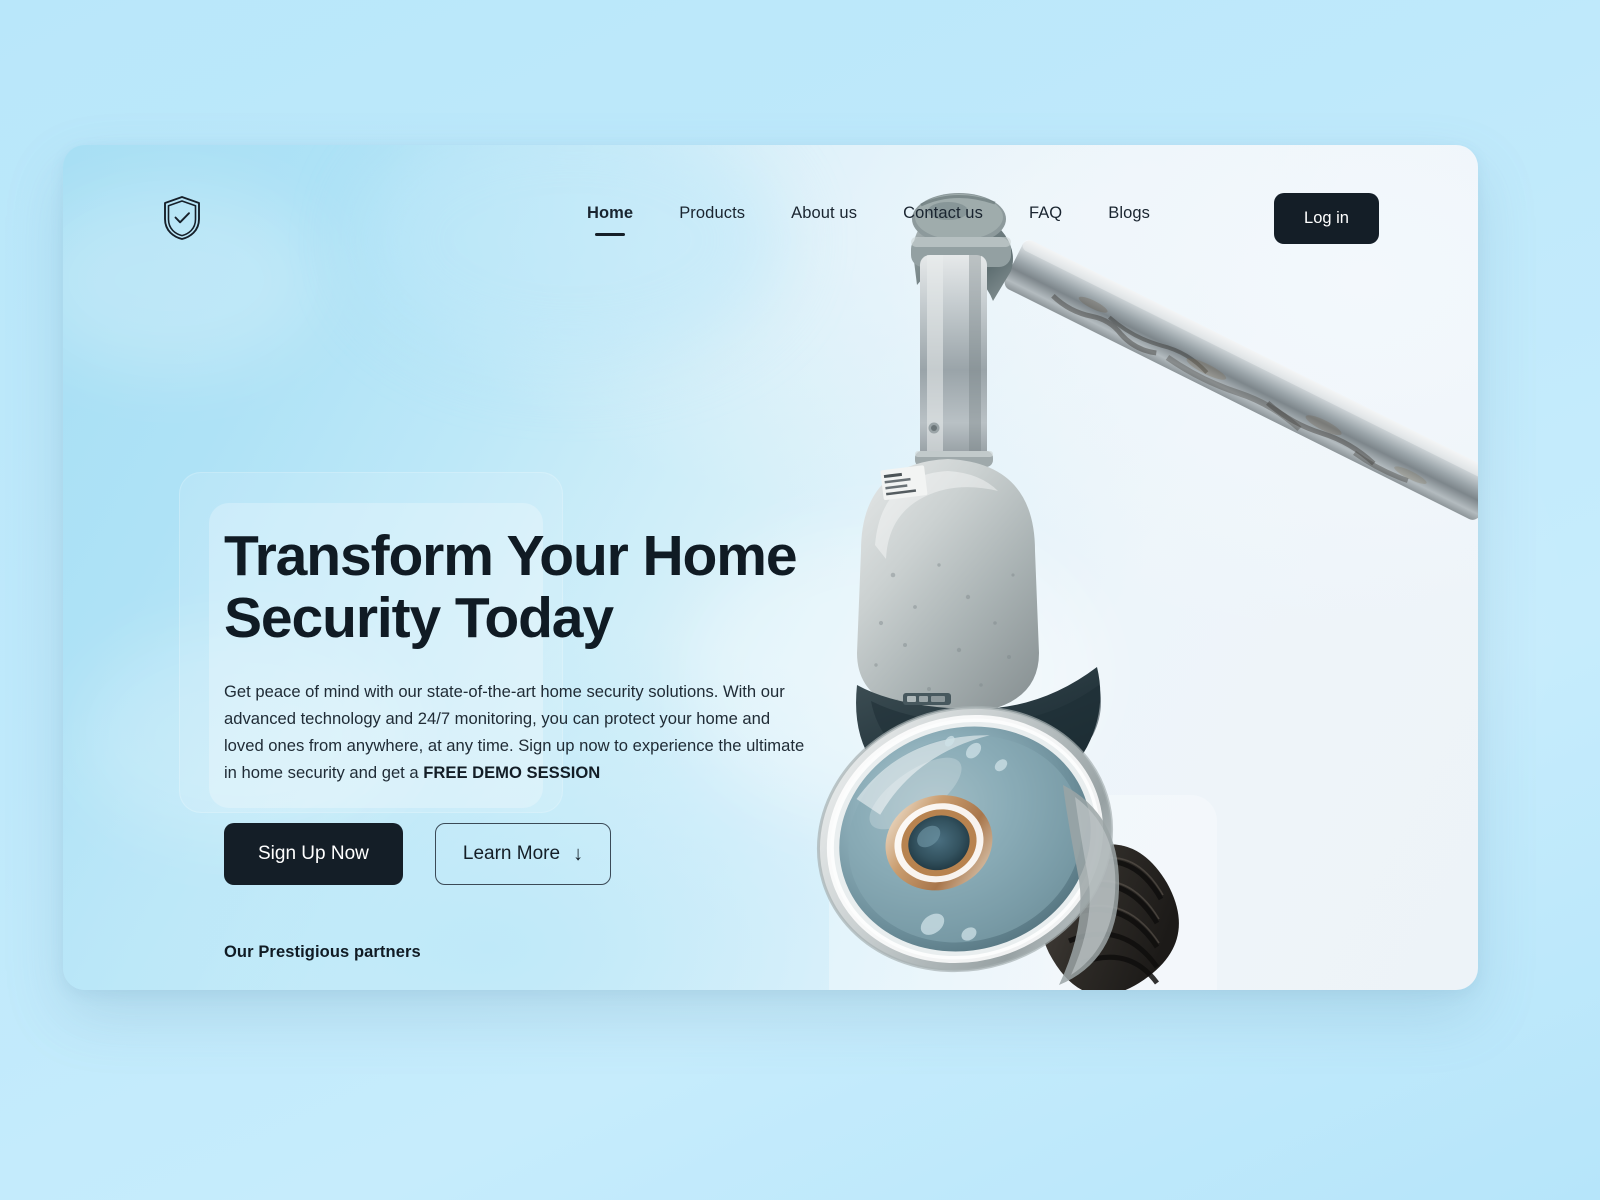 The width and height of the screenshot is (1600, 1200). I want to click on learn-more-label: Learn More, so click(511, 853).